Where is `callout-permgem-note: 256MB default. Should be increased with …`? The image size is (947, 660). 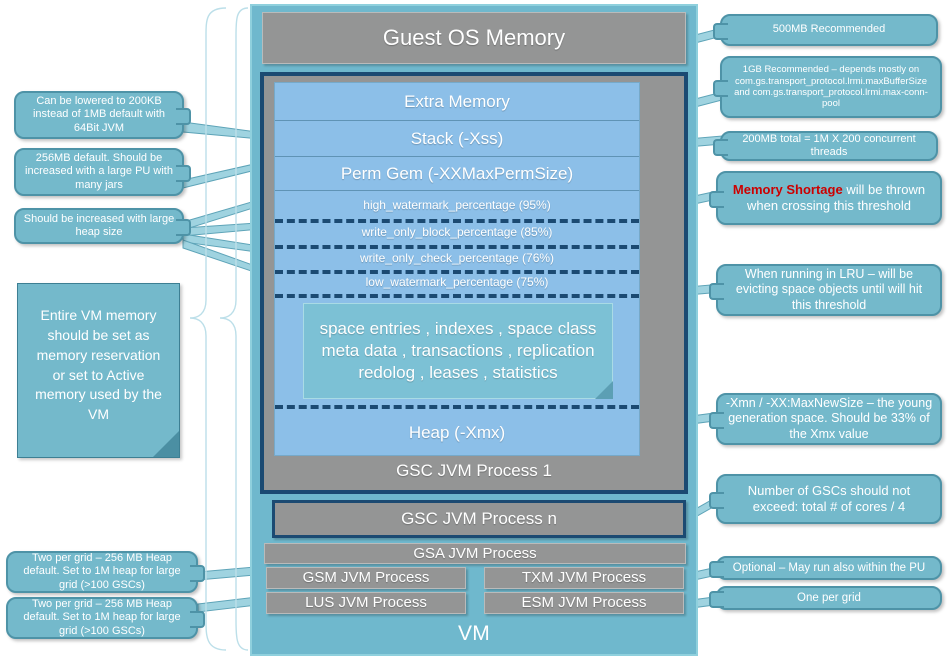
callout-permgem-note: 256MB default. Should be increased with … is located at coordinates (102, 172).